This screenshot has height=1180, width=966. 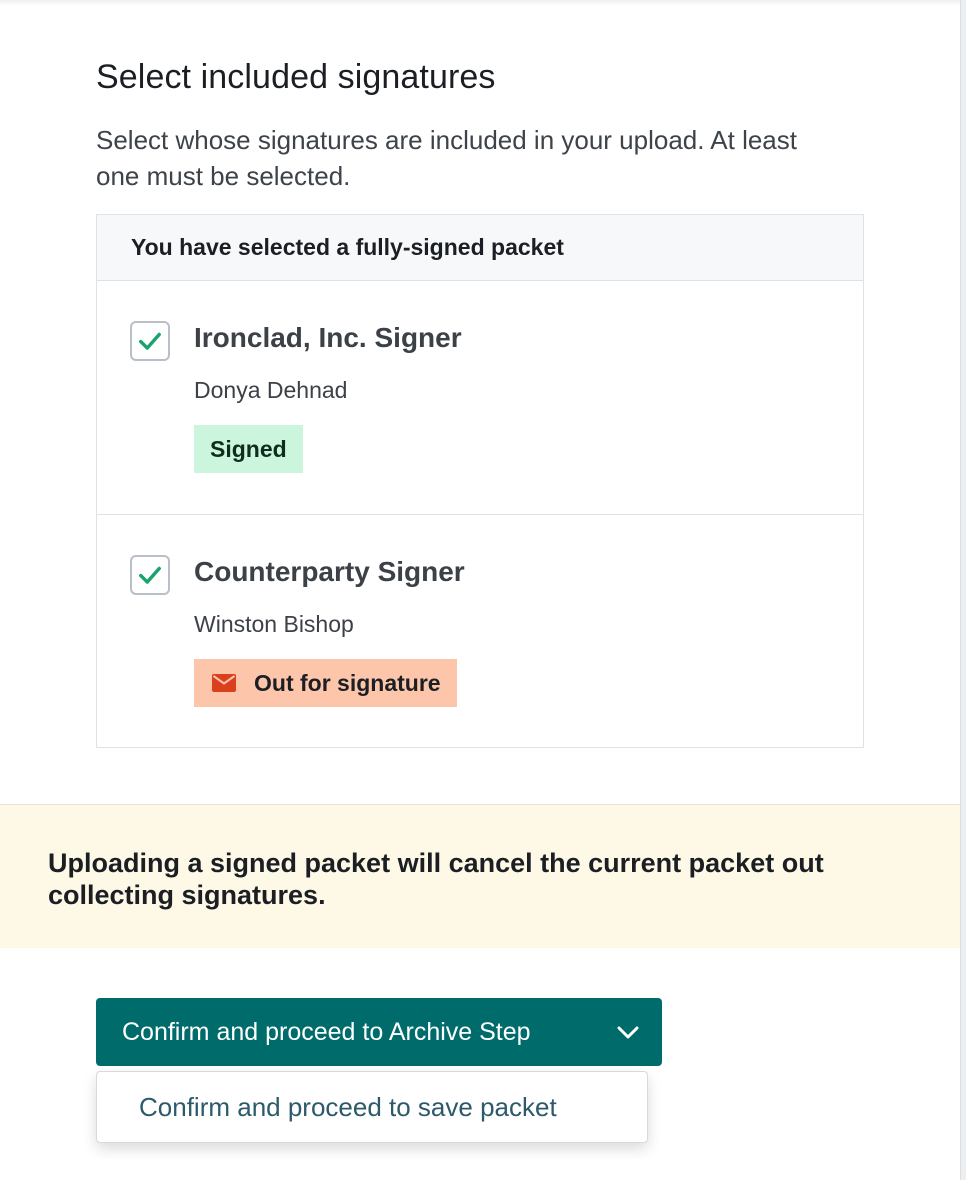 I want to click on confirm-archive-label: Confirm and proceed to Archive Step, so click(x=326, y=1031).